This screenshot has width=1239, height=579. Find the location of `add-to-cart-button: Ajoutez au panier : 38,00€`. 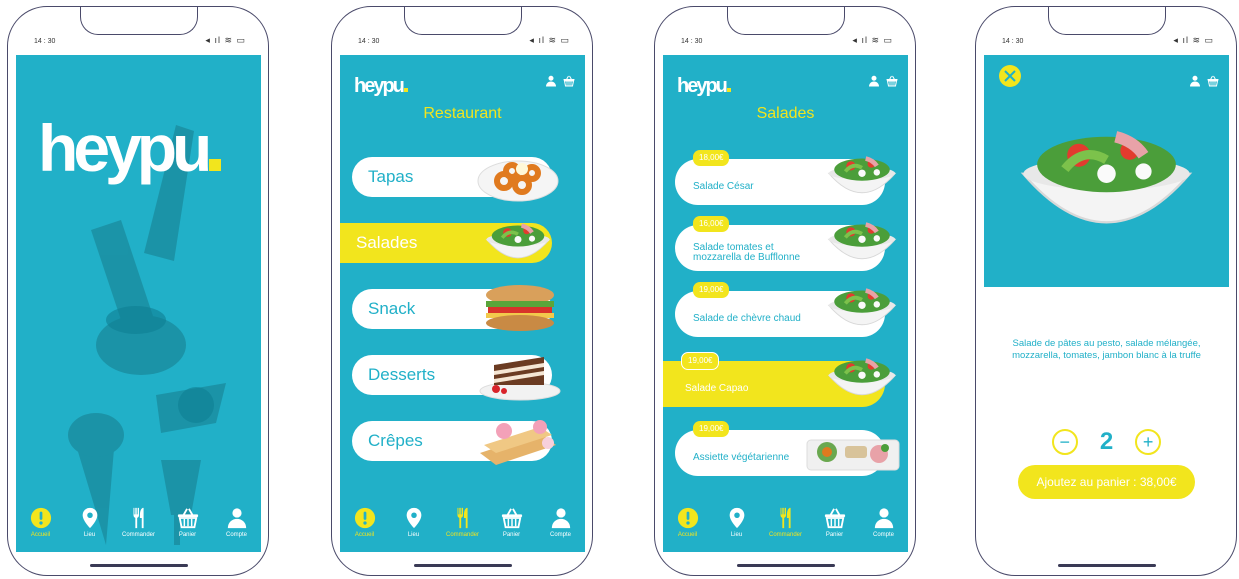

add-to-cart-button: Ajoutez au panier : 38,00€ is located at coordinates (1106, 482).